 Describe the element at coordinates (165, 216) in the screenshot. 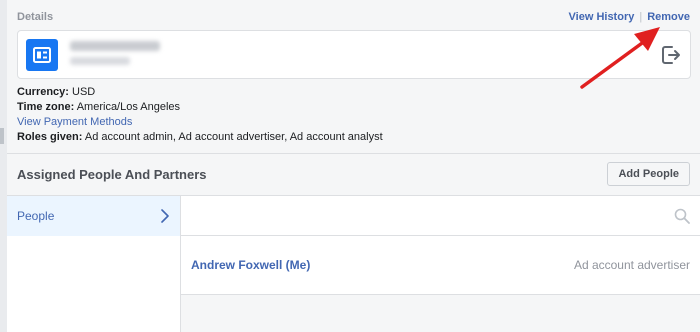

I see `chevron-right-icon` at that location.